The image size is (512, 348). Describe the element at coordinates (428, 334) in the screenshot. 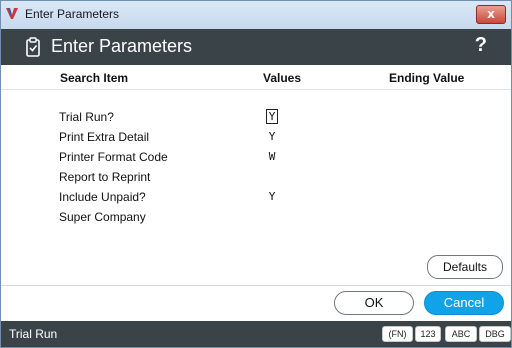

I see `numeric-mode-badge: 123` at that location.